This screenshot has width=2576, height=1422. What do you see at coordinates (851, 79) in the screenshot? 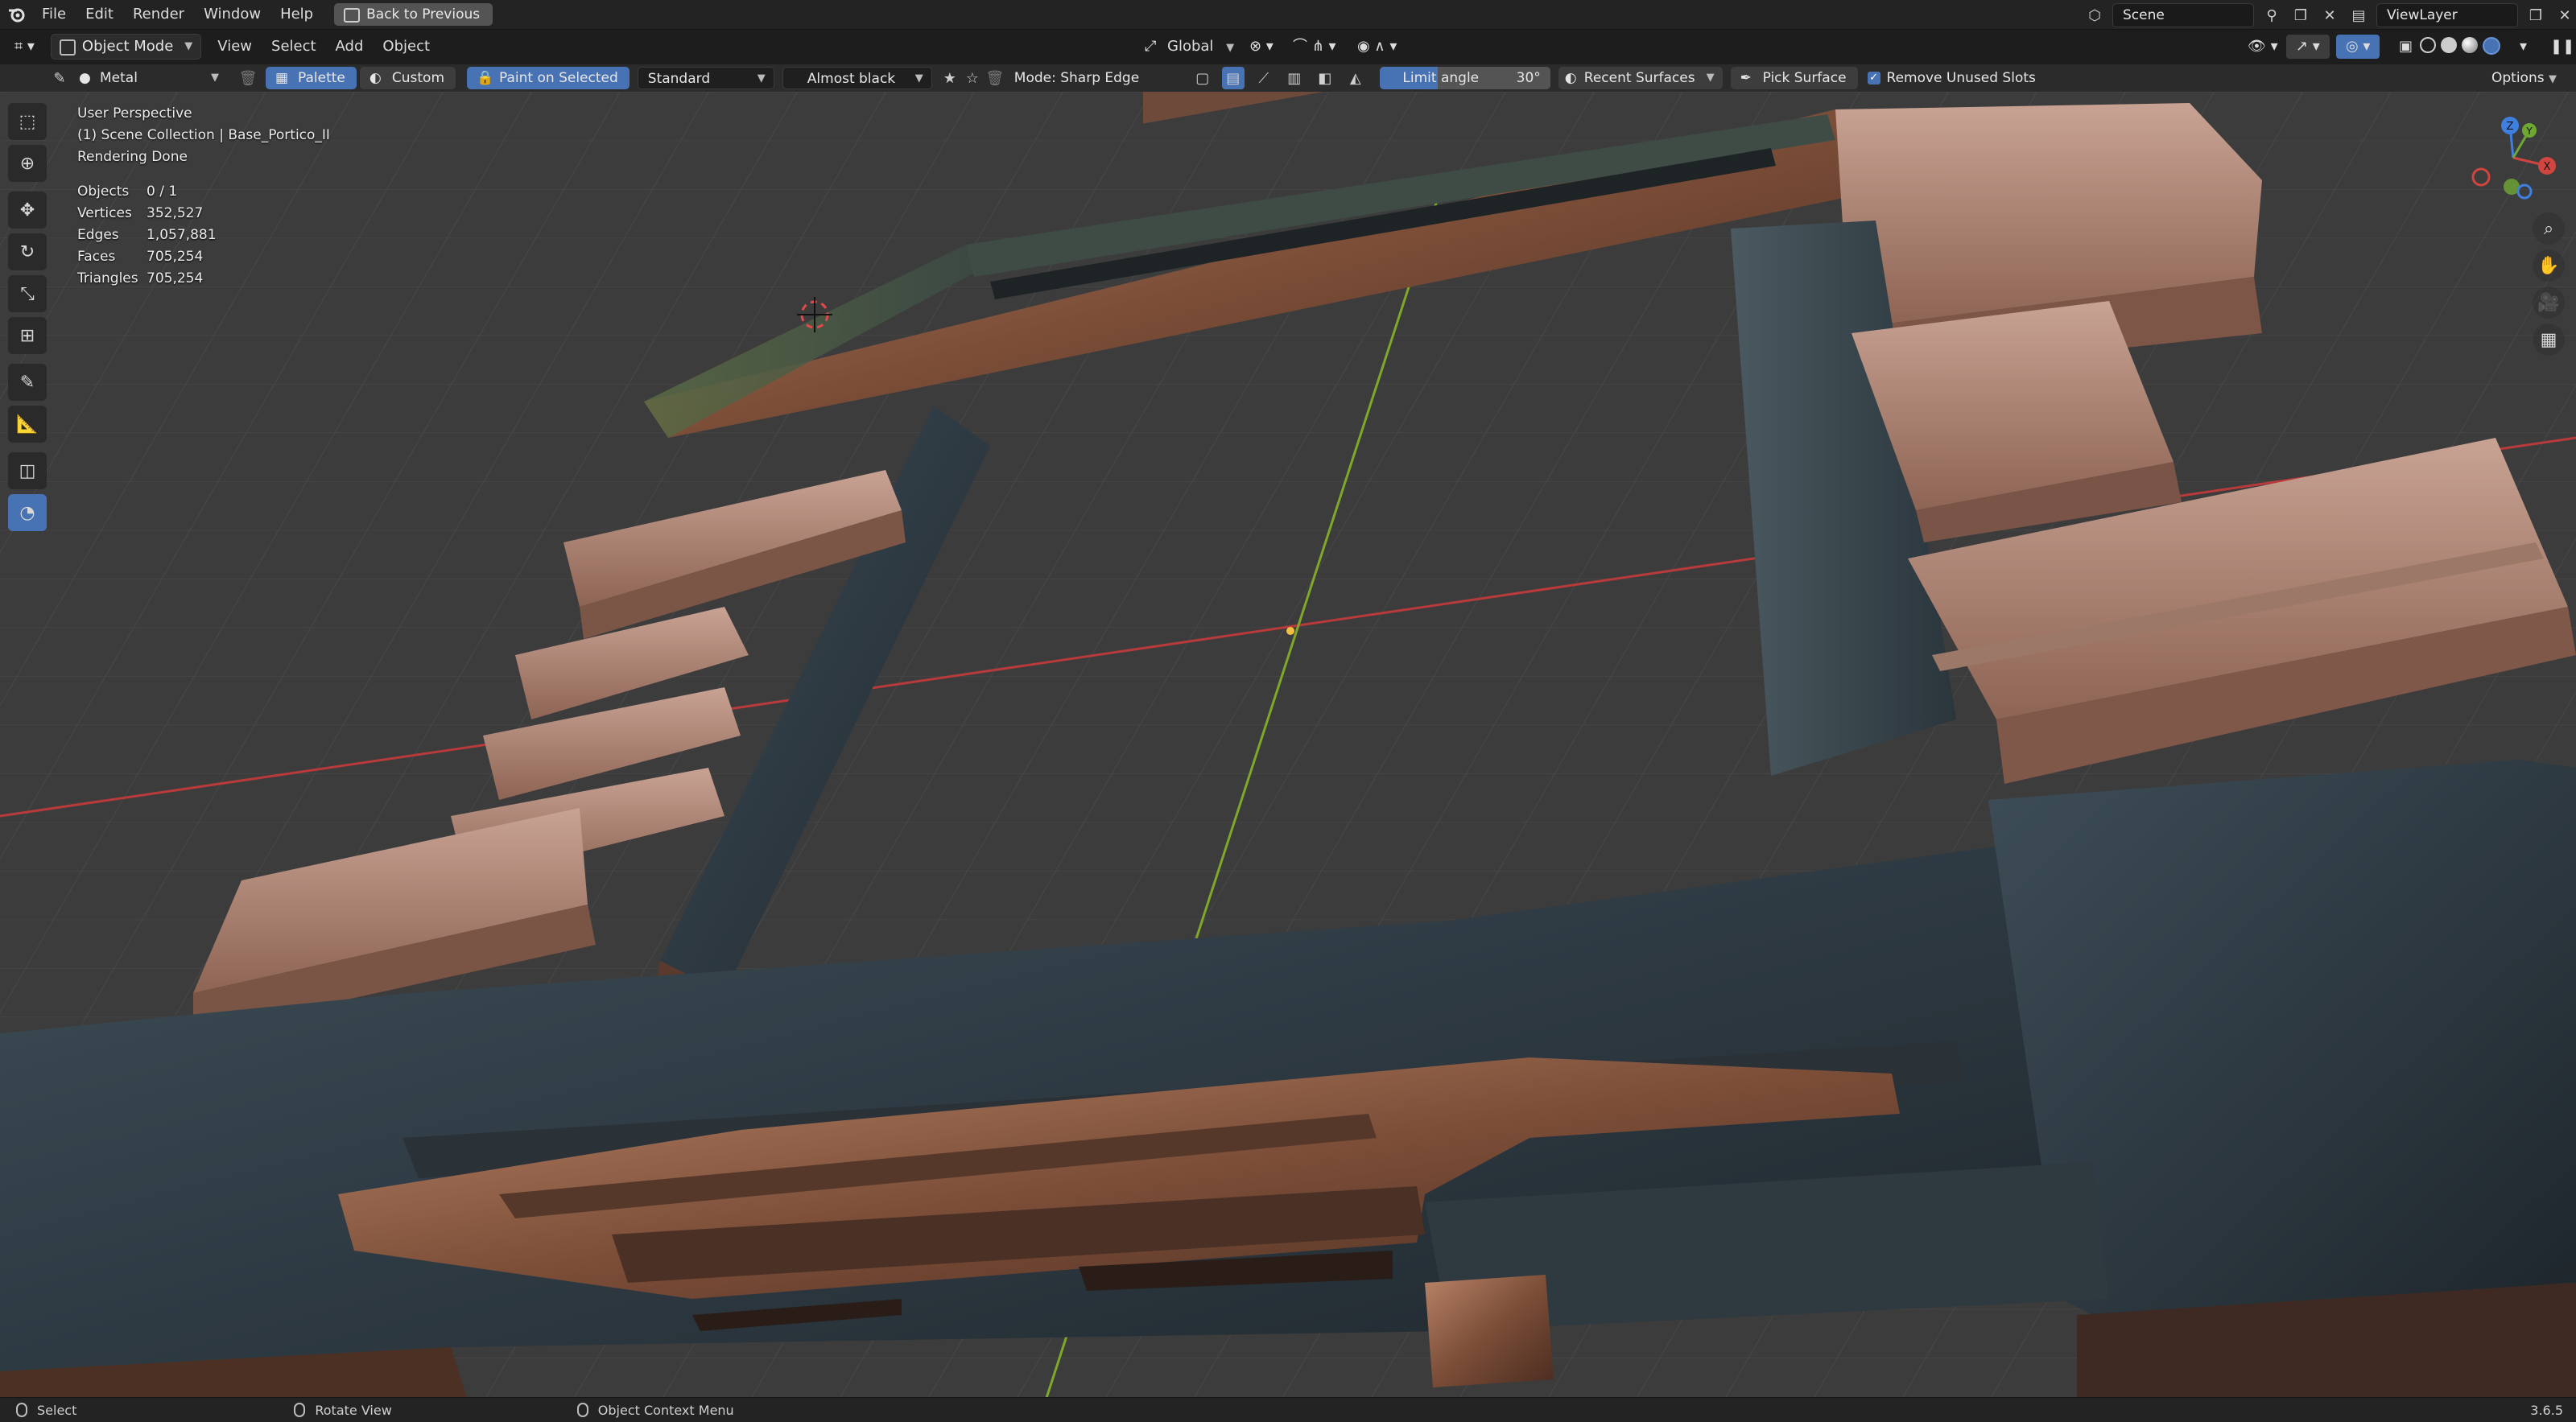
I see `color-label: Almost black` at bounding box center [851, 79].